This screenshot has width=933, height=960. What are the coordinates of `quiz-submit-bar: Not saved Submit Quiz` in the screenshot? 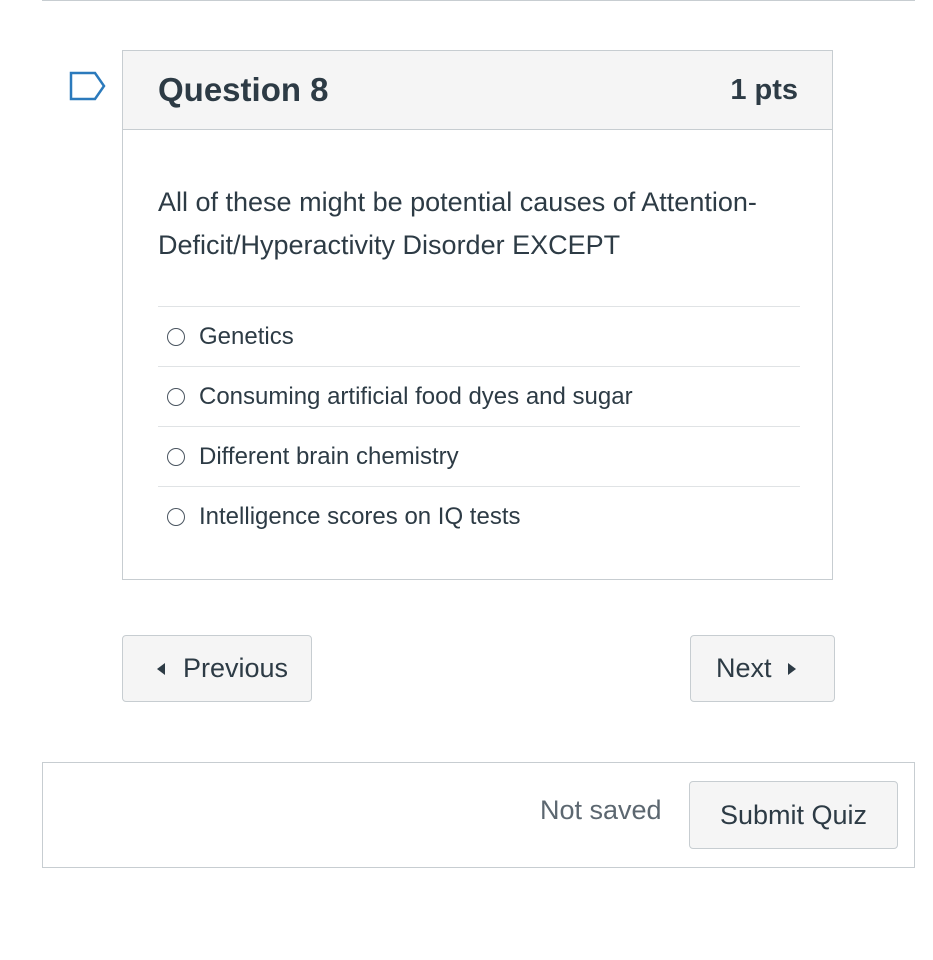 It's located at (478, 815).